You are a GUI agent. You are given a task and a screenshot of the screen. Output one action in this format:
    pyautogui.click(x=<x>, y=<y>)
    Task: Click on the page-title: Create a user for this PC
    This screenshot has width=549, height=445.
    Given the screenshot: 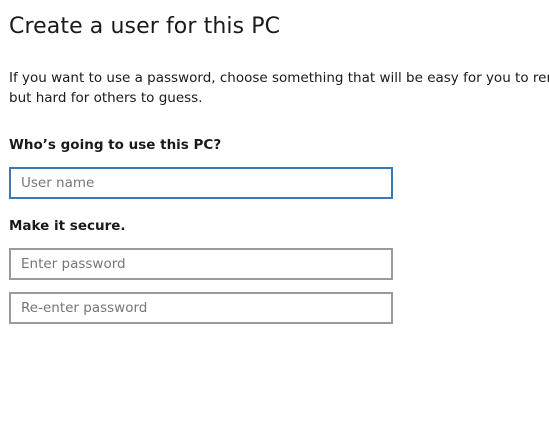 What is the action you would take?
    pyautogui.click(x=145, y=26)
    